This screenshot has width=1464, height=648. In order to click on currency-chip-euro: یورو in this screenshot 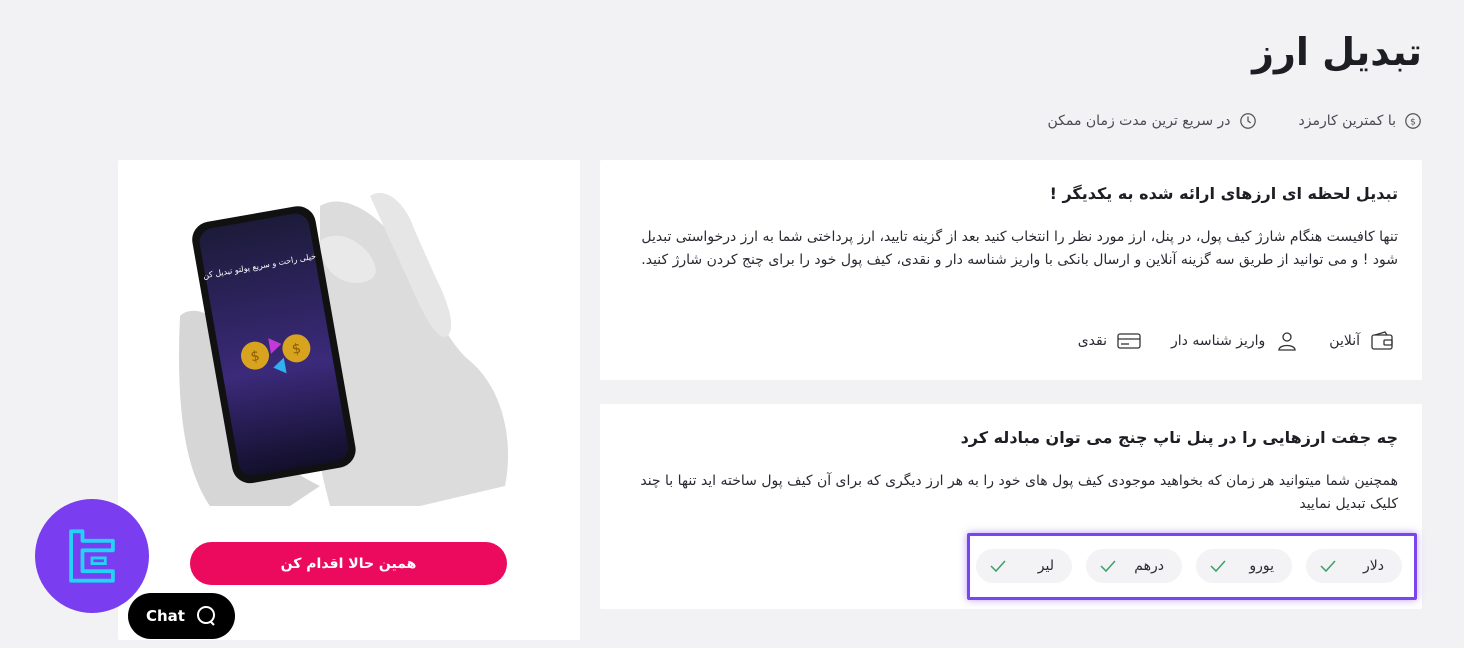, I will do `click(1244, 566)`.